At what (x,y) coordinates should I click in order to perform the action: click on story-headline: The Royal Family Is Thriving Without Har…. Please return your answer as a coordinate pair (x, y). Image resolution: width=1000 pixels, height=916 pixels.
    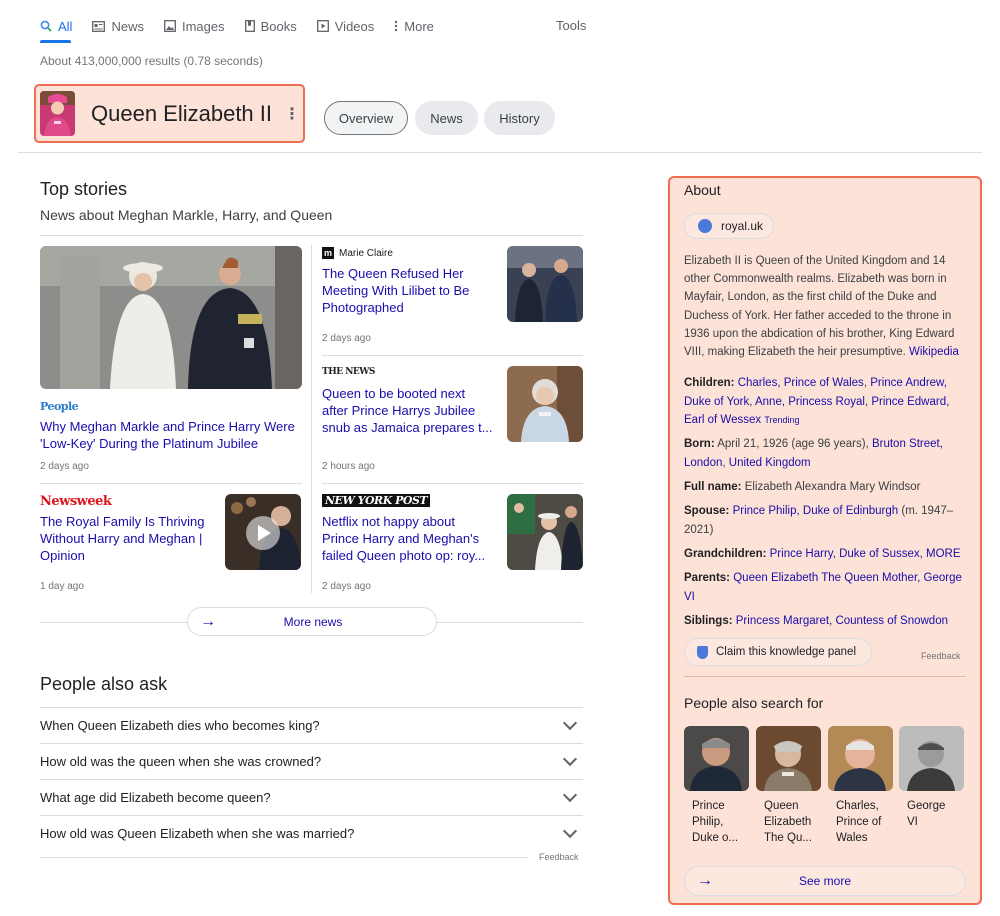
    Looking at the image, I should click on (130, 538).